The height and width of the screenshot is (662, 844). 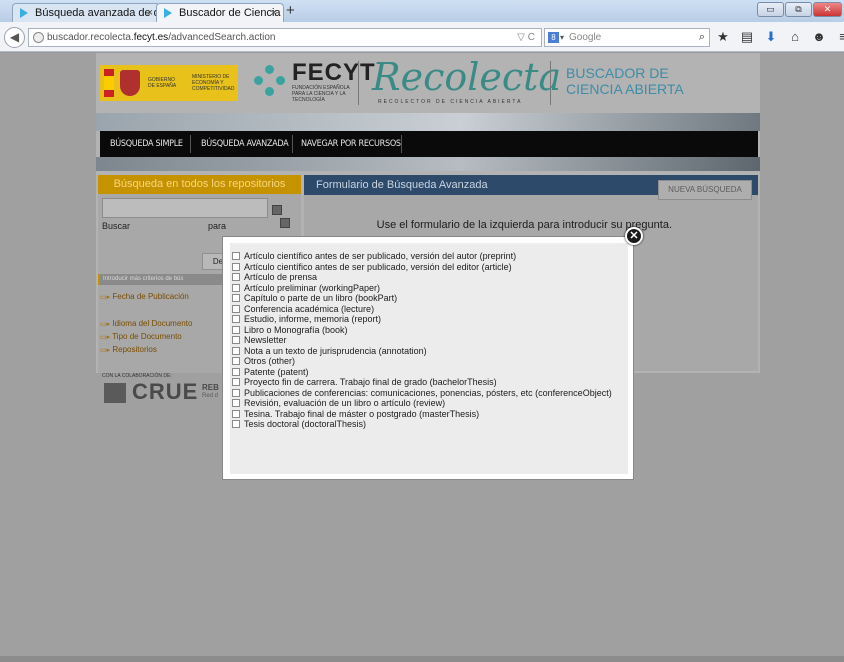 I want to click on option-report: Estudio, informe, memoria (report), so click(x=429, y=319).